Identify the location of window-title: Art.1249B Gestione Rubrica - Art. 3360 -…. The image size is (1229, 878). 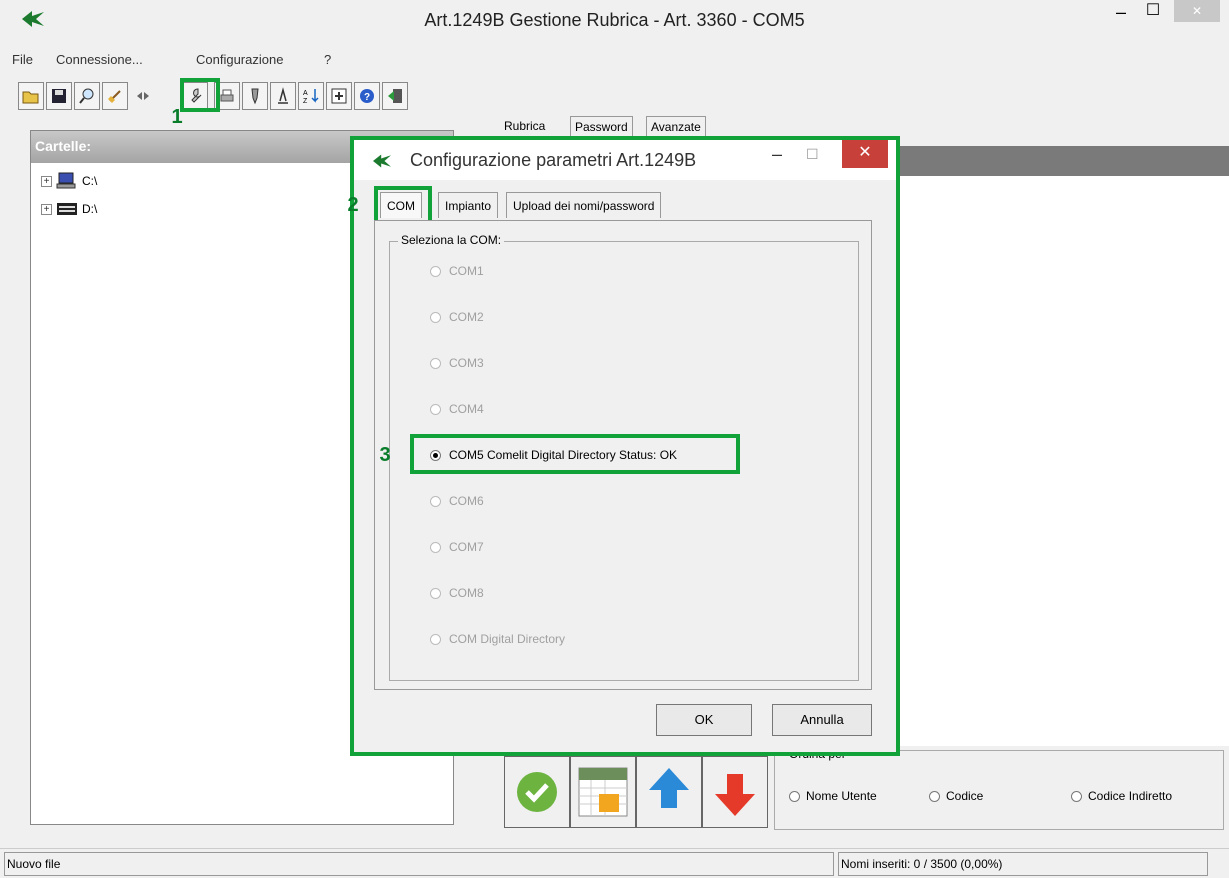
(614, 20).